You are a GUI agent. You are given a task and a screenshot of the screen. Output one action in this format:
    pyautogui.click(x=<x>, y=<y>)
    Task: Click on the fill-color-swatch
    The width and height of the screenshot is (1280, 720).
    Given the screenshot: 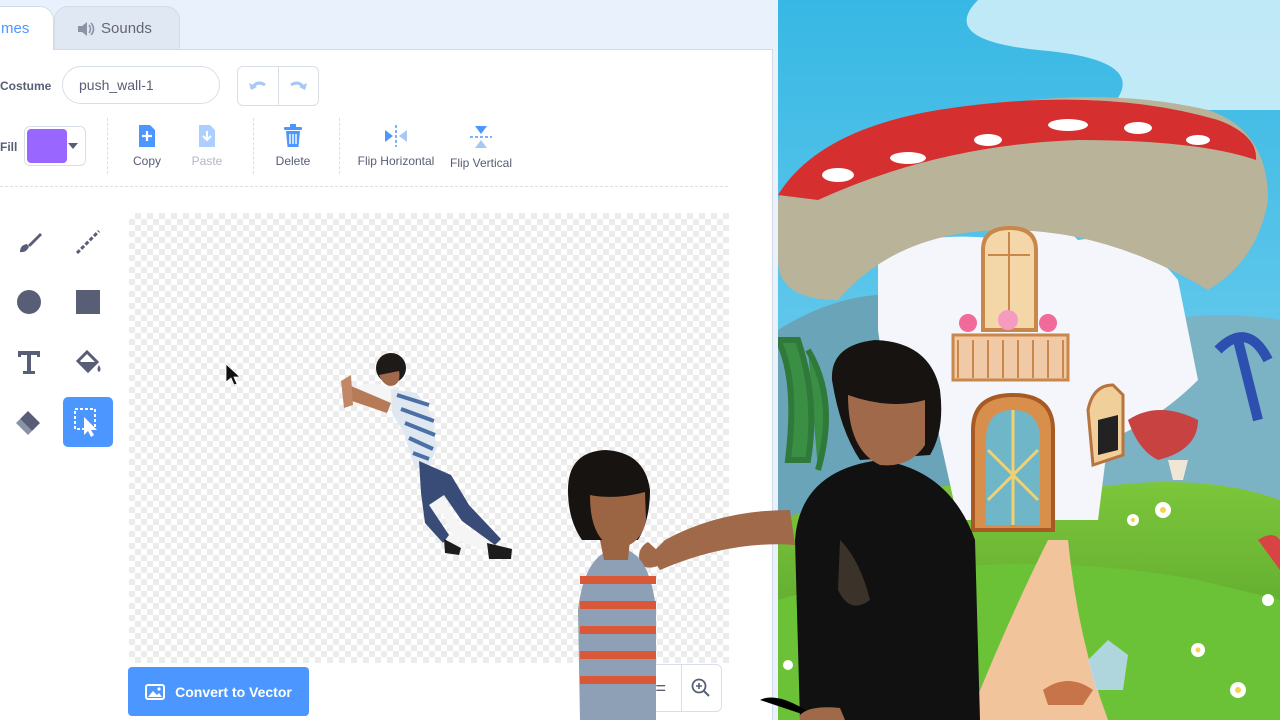 What is the action you would take?
    pyautogui.click(x=47, y=146)
    